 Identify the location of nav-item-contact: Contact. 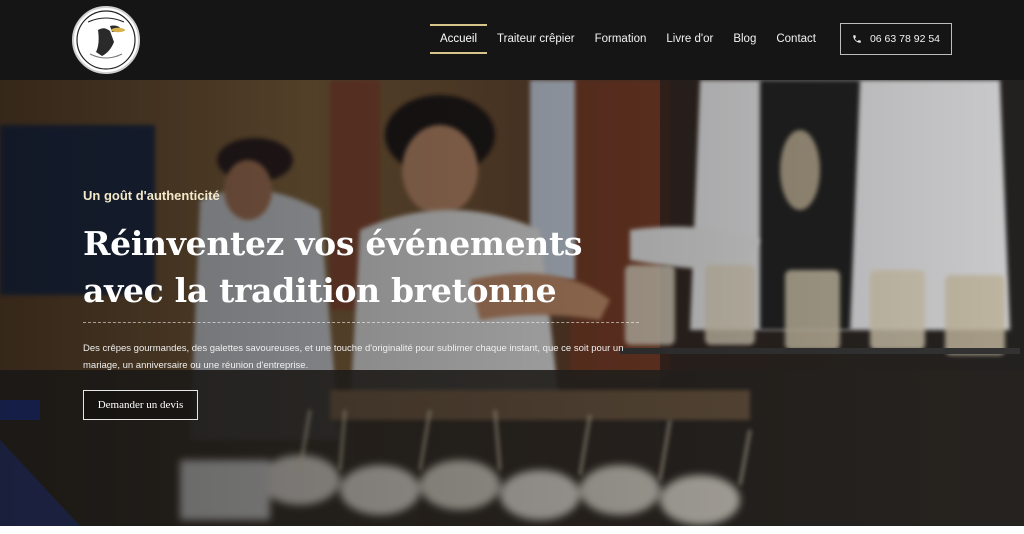
(796, 39).